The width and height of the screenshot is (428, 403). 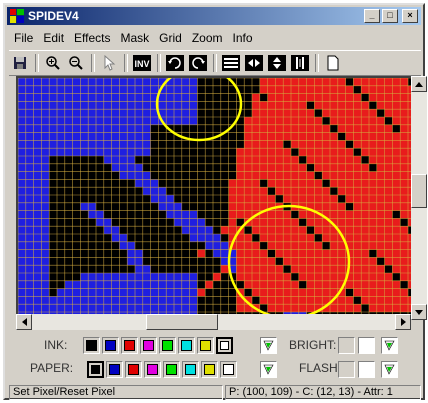 What do you see at coordinates (190, 369) in the screenshot?
I see `paper-swatch` at bounding box center [190, 369].